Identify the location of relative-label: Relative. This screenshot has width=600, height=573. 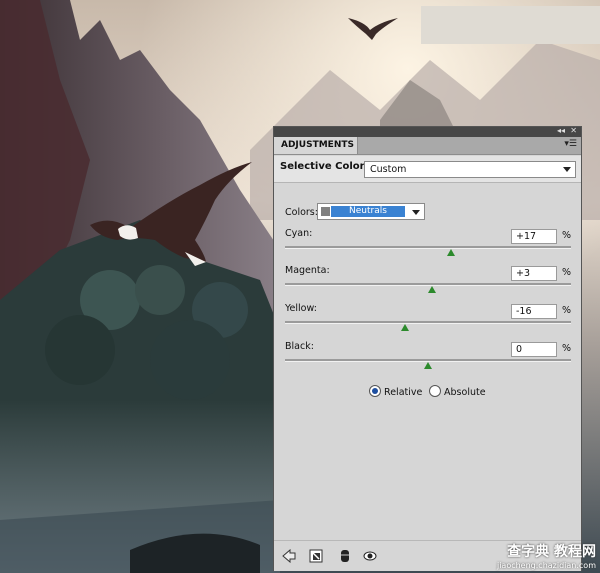
(403, 392).